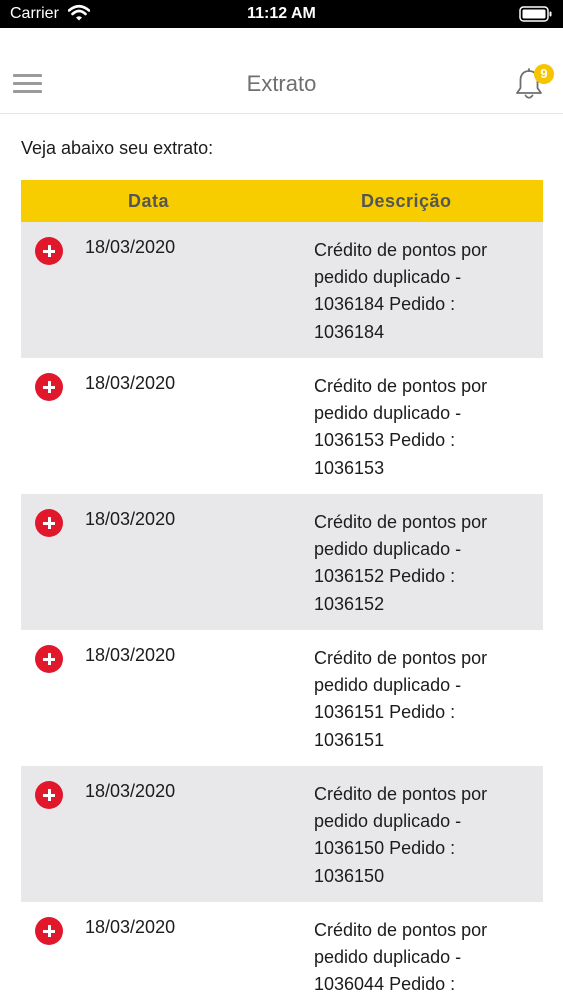  I want to click on column-header-description: Descrição, so click(406, 201).